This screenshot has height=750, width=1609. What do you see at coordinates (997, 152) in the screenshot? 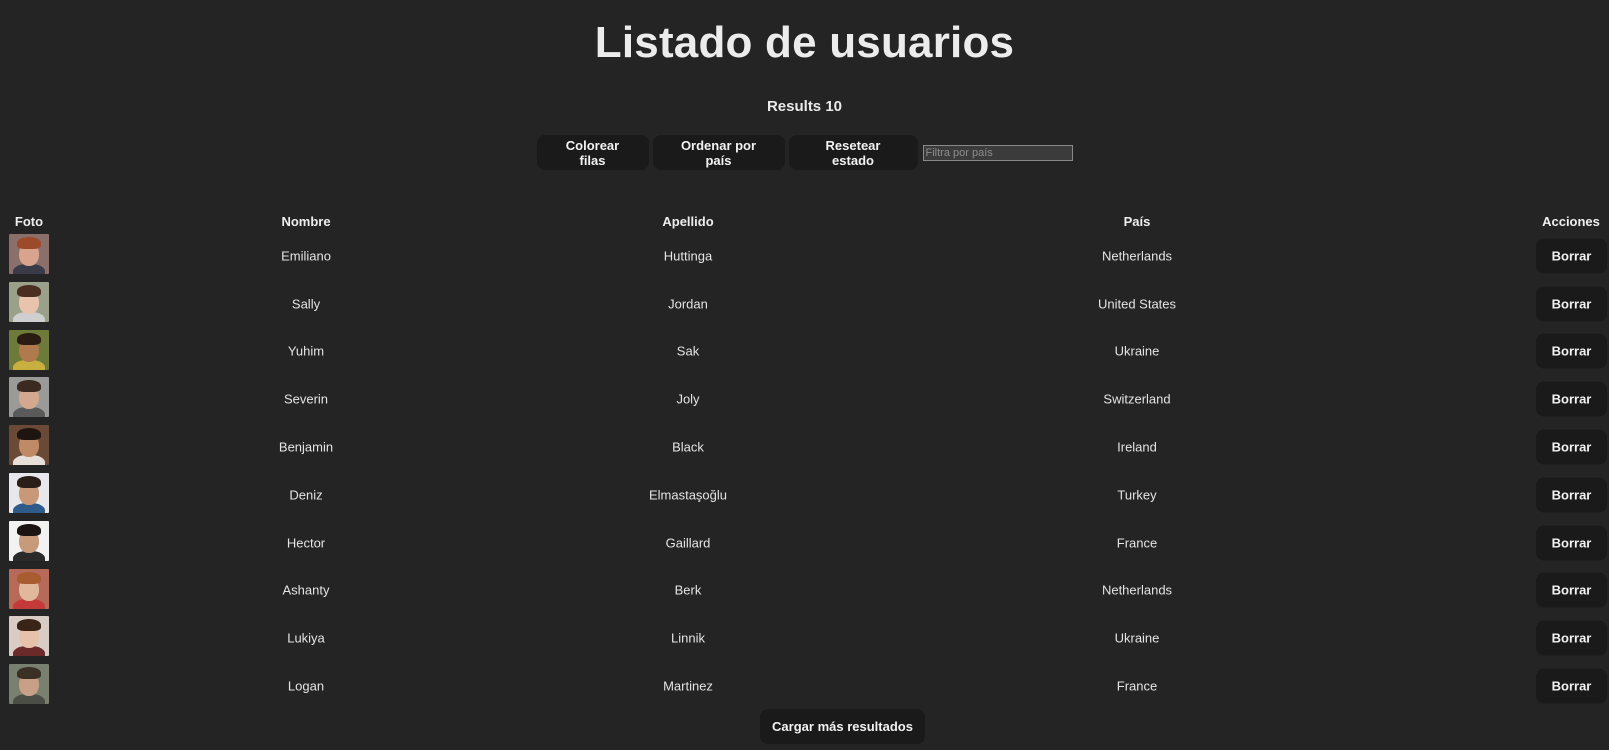
I see `country-filter-input` at bounding box center [997, 152].